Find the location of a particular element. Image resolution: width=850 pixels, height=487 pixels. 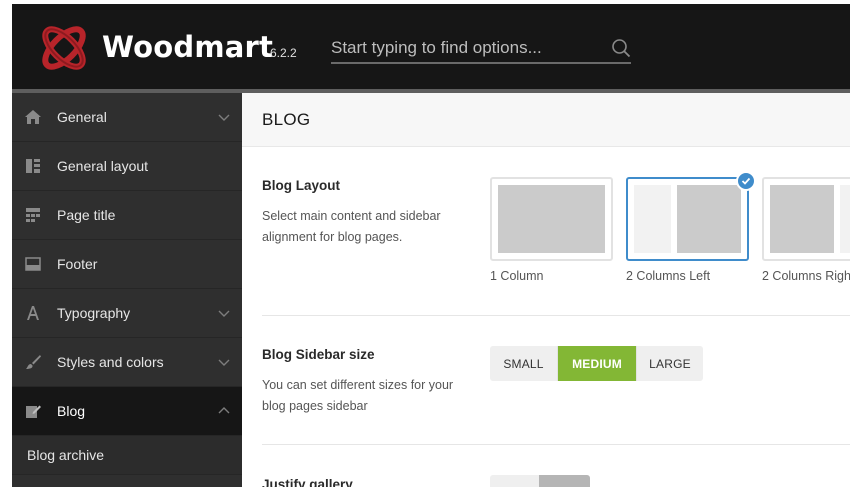

layout-option-label: 2 Columns Righ is located at coordinates (806, 276).